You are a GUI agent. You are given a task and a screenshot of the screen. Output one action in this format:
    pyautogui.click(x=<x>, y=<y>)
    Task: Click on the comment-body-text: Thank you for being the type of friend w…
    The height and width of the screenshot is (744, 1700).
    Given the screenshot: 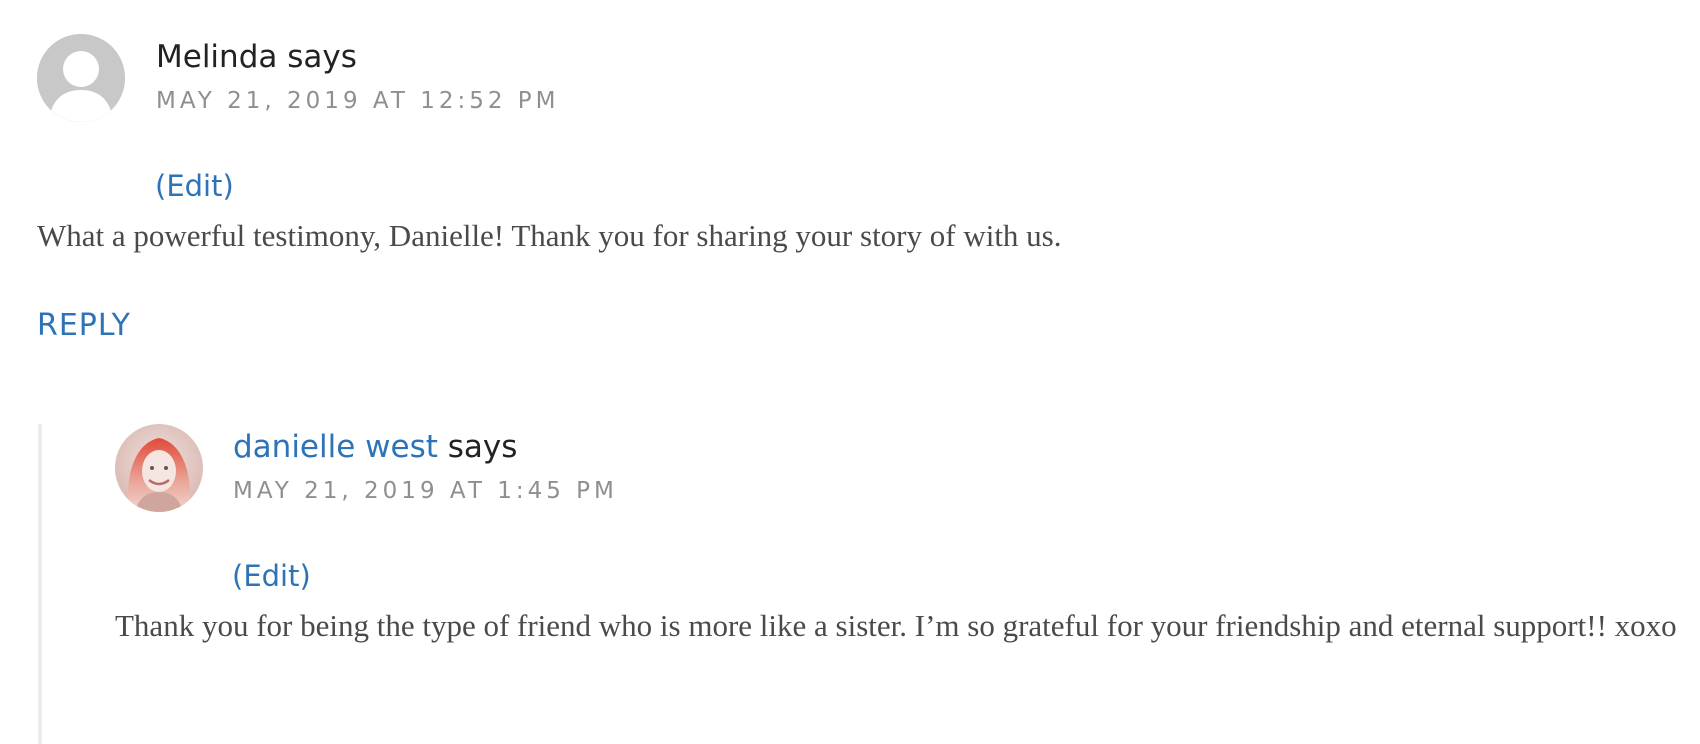 What is the action you would take?
    pyautogui.click(x=896, y=625)
    